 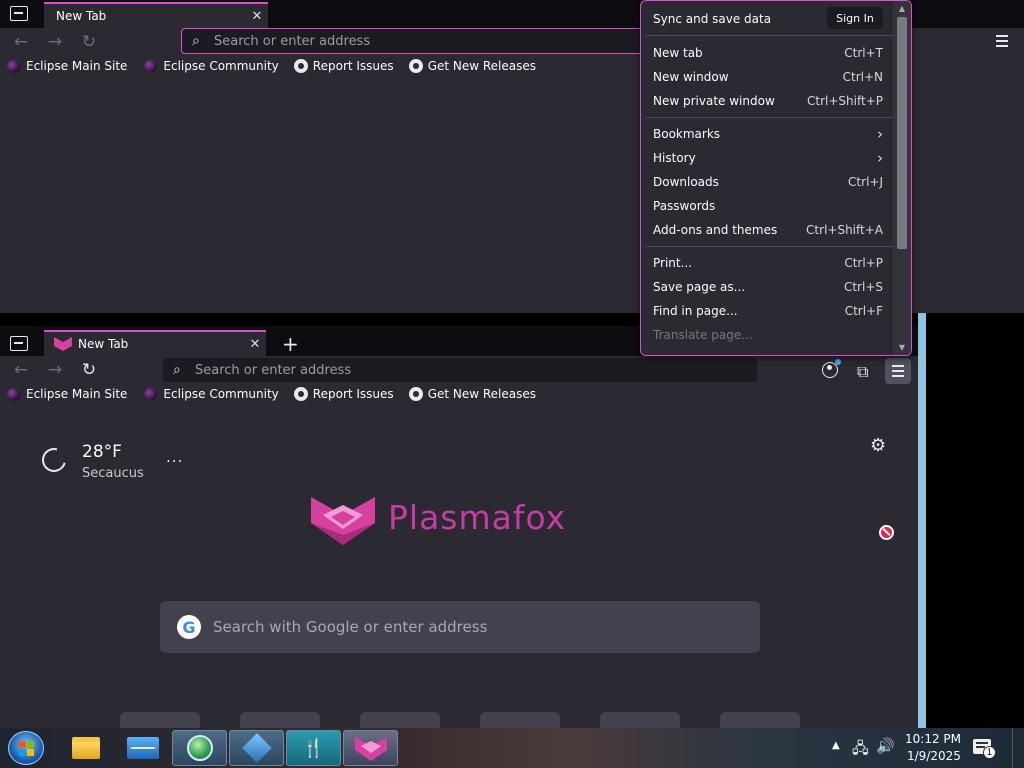 I want to click on google-icon: G, so click(x=189, y=627).